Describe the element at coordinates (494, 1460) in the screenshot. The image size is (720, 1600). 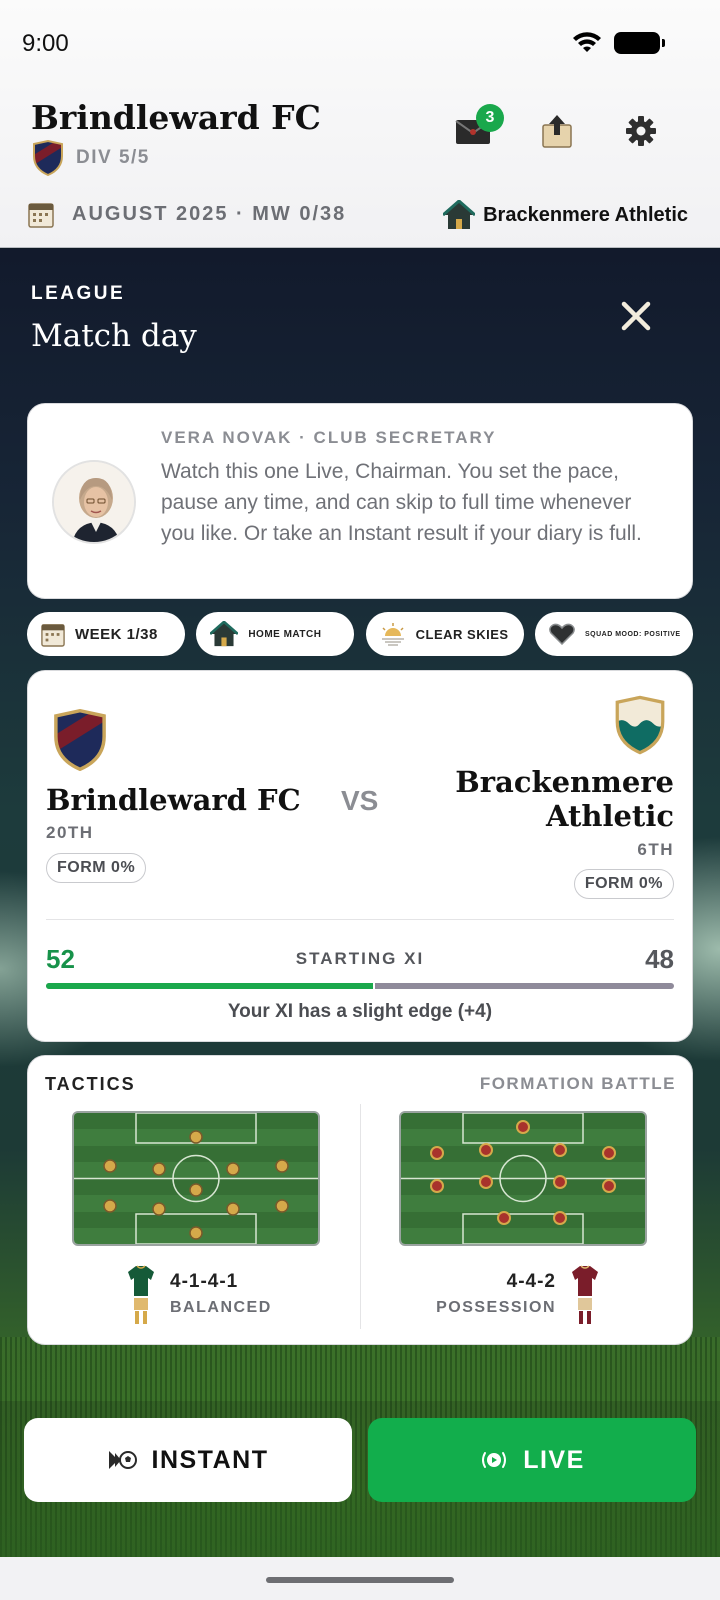
I see `broadcast-play-icon` at that location.